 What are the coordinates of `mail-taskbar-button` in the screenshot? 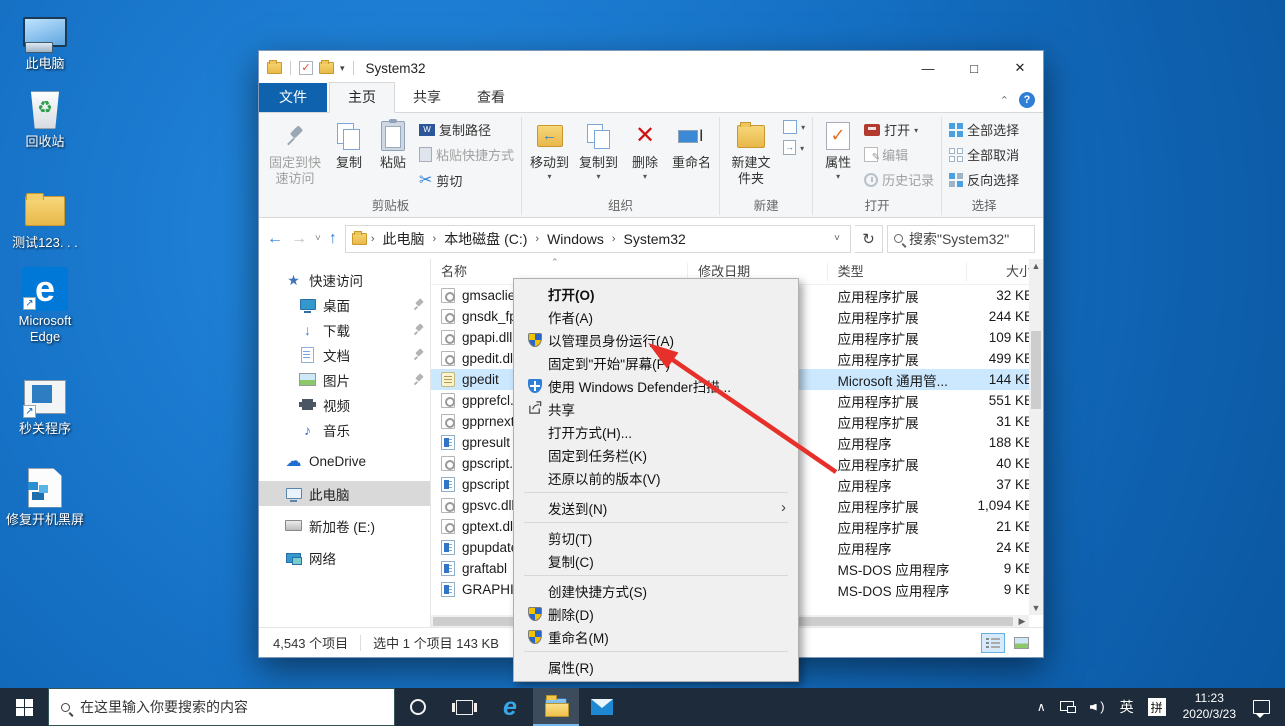 It's located at (602, 707).